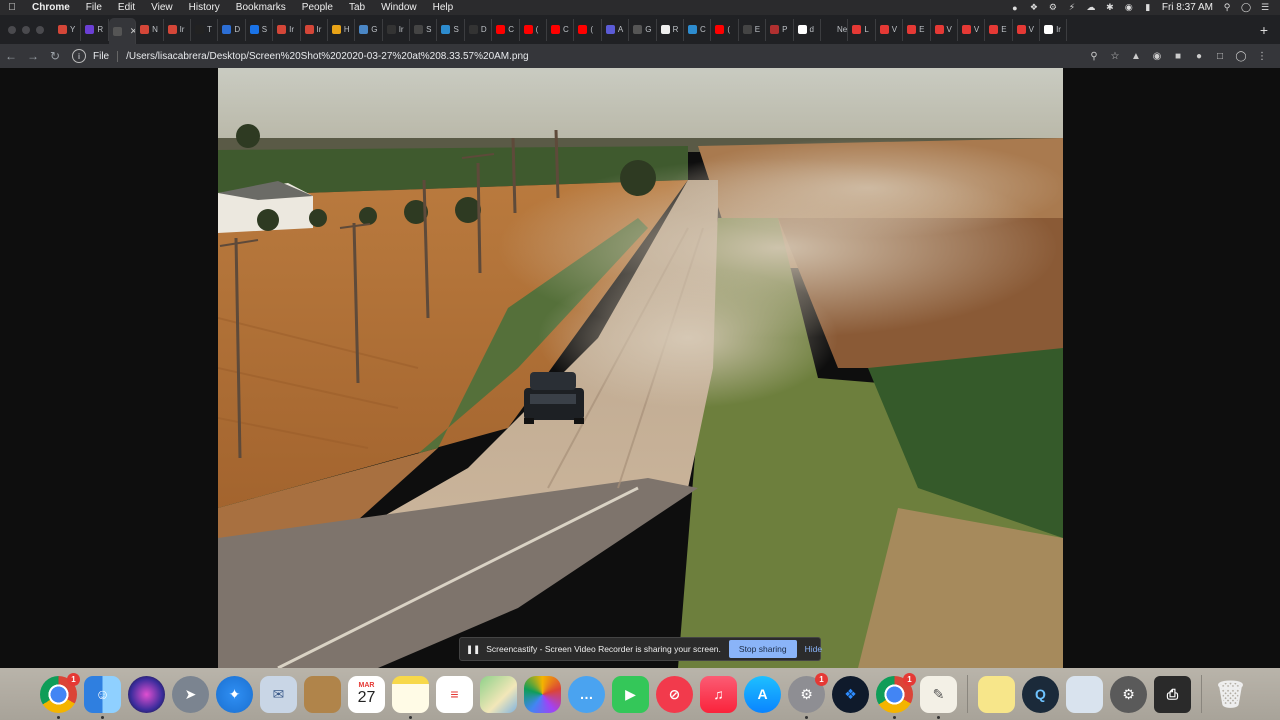 This screenshot has width=1280, height=720. Describe the element at coordinates (808, 695) in the screenshot. I see `system-preferences-dock-icon: ⚙ 1` at that location.